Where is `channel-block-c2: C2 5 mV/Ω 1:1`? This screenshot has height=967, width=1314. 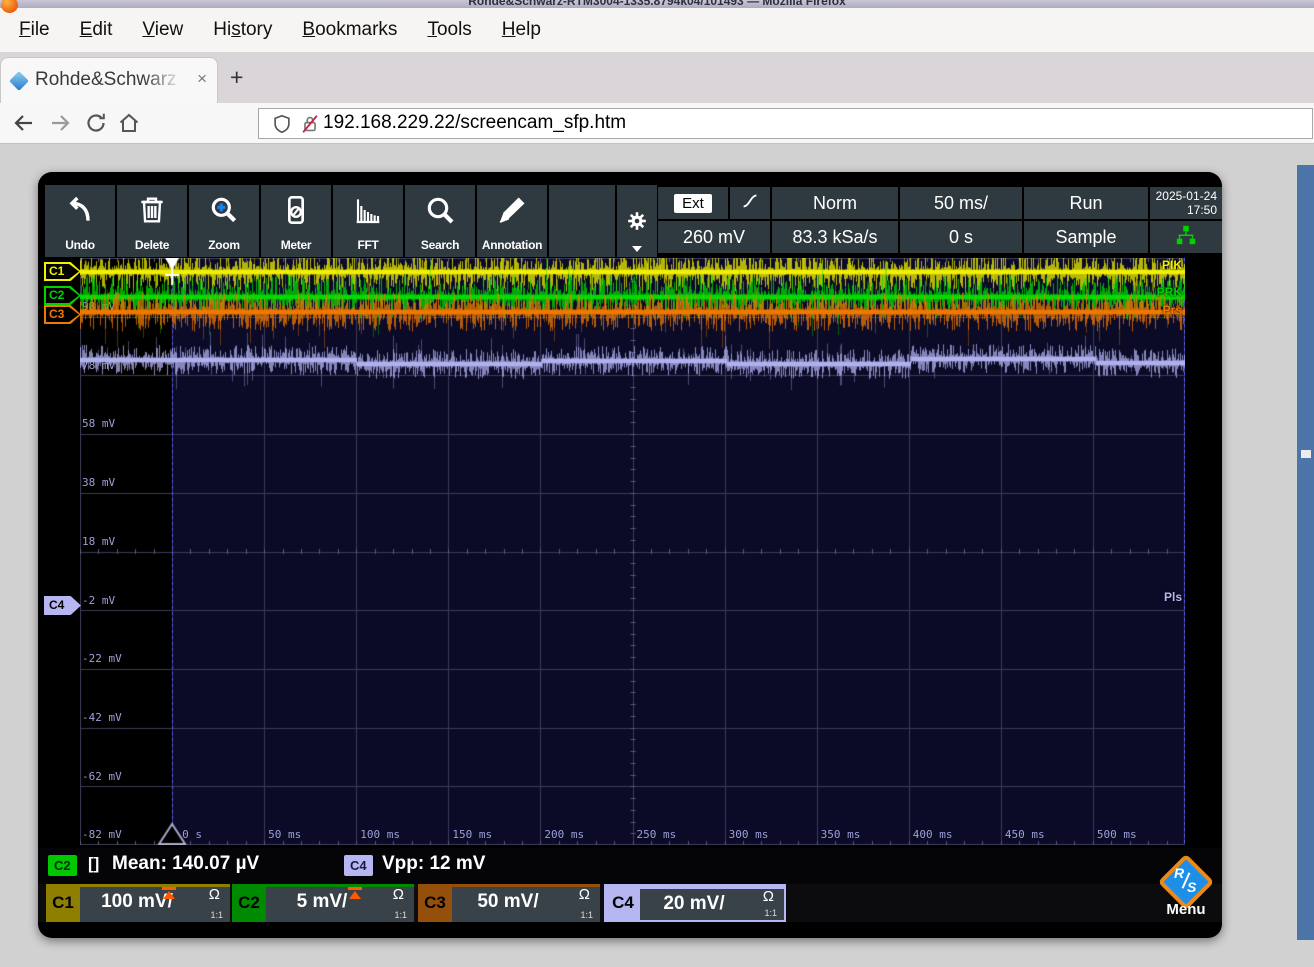
channel-block-c2: C2 5 mV/Ω 1:1 is located at coordinates (323, 903).